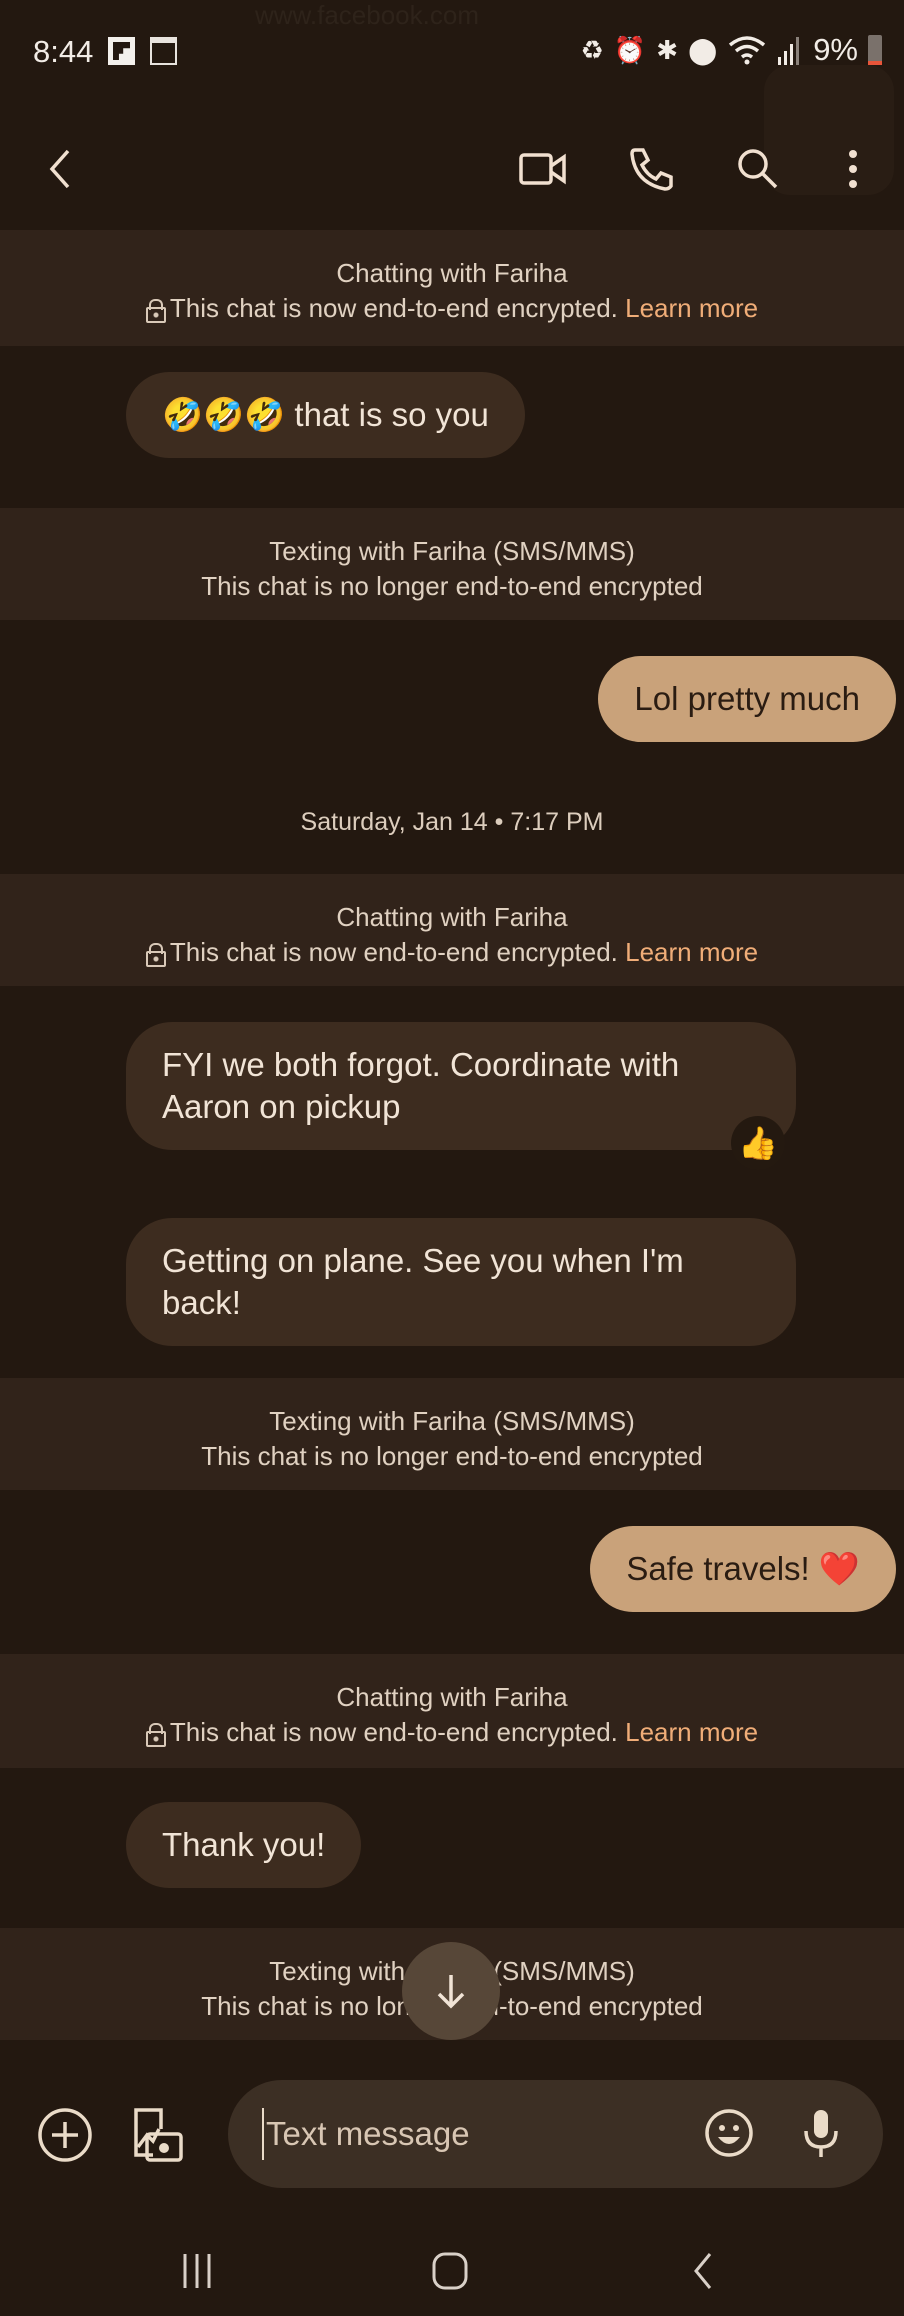 The height and width of the screenshot is (2316, 904). What do you see at coordinates (630, 50) in the screenshot?
I see `alarm-icon: ⏰` at bounding box center [630, 50].